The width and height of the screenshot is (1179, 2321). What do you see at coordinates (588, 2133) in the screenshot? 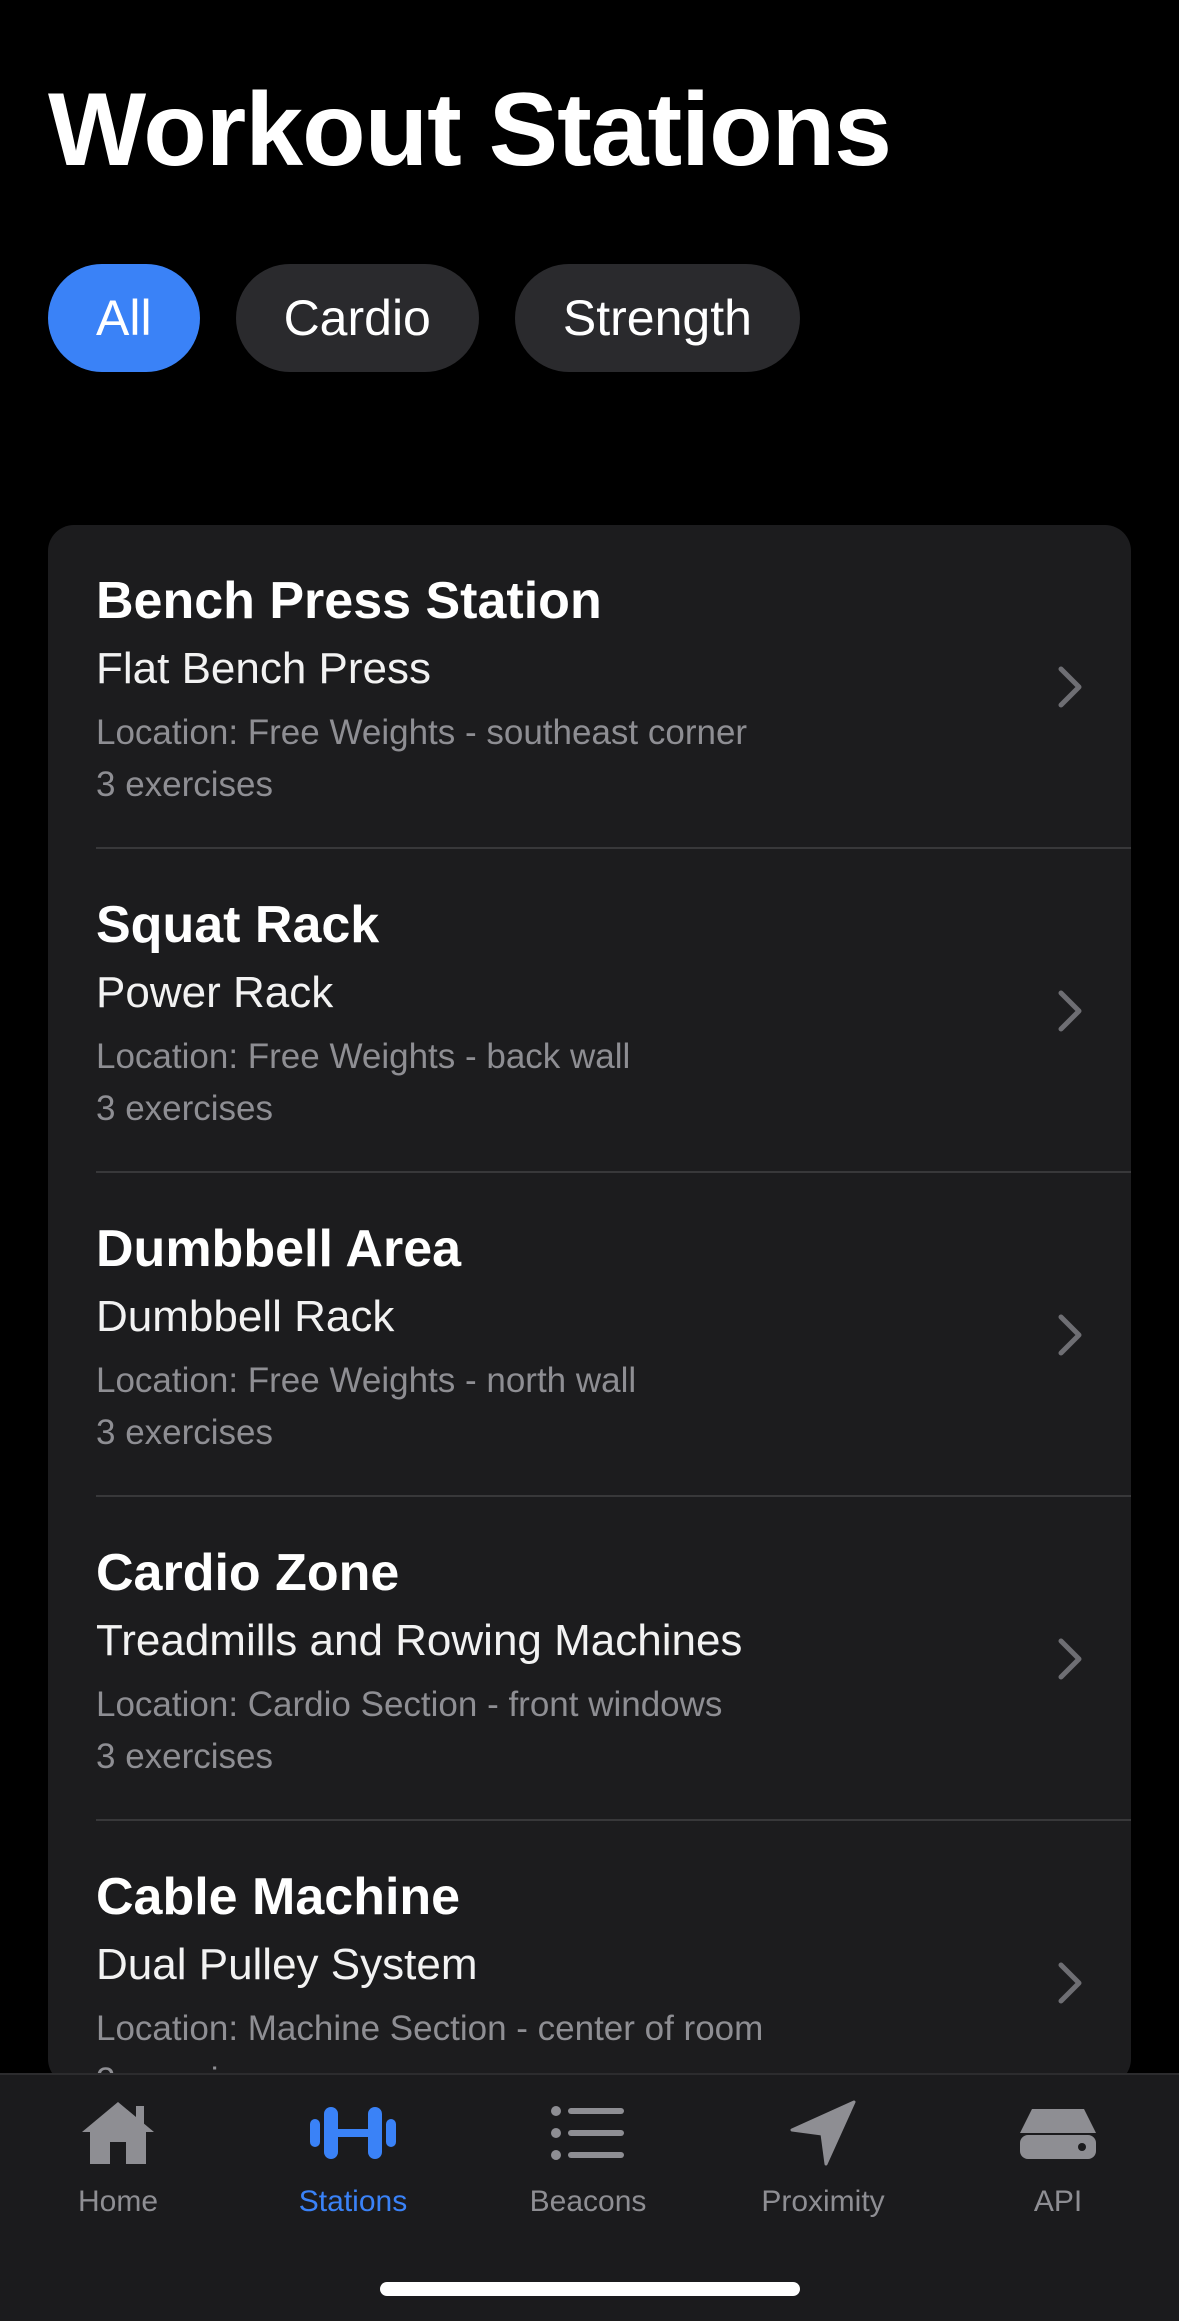
I see `list-icon` at bounding box center [588, 2133].